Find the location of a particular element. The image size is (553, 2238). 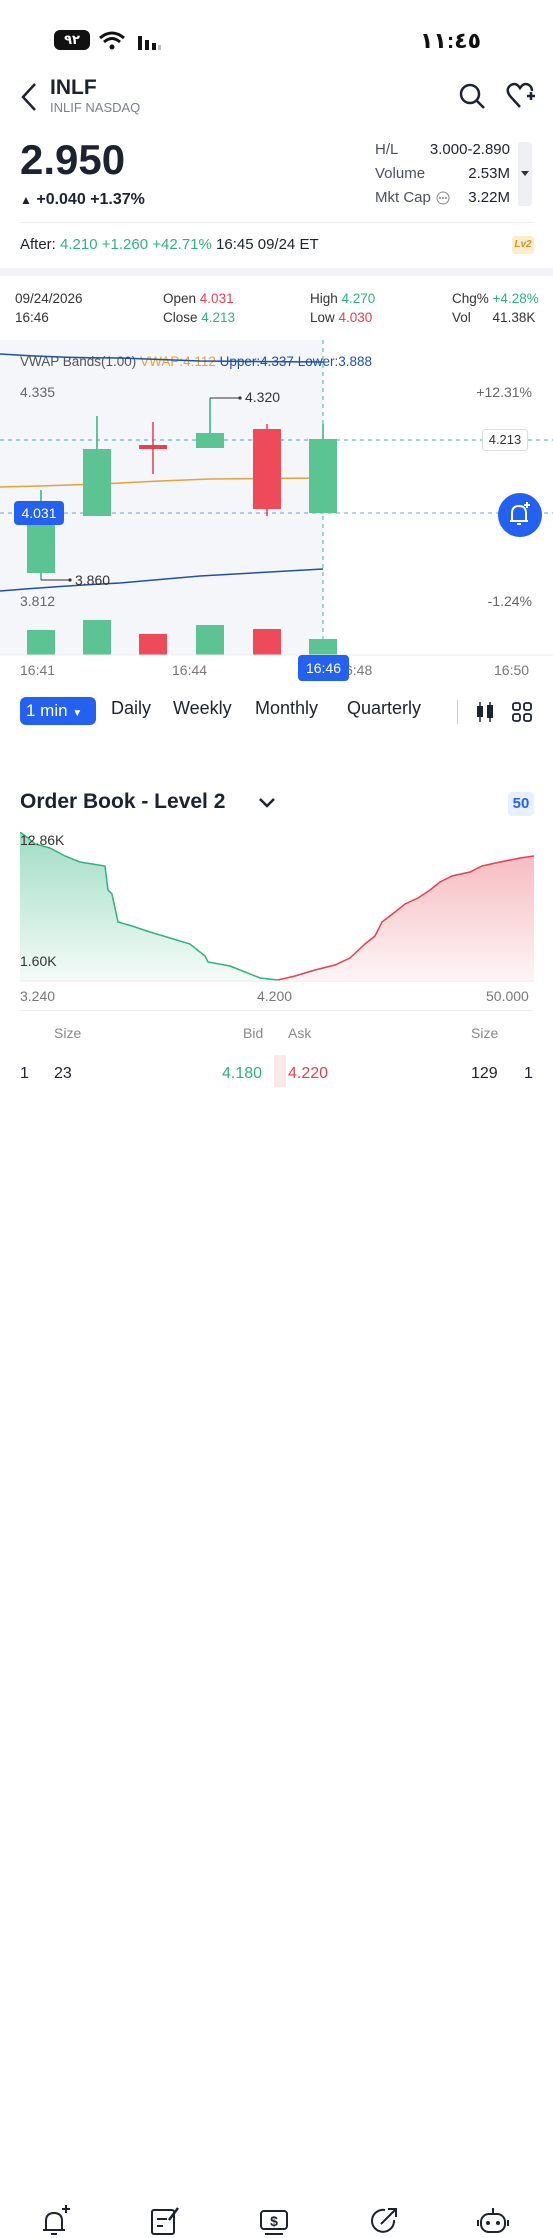

col-bid: Bid is located at coordinates (253, 1033).